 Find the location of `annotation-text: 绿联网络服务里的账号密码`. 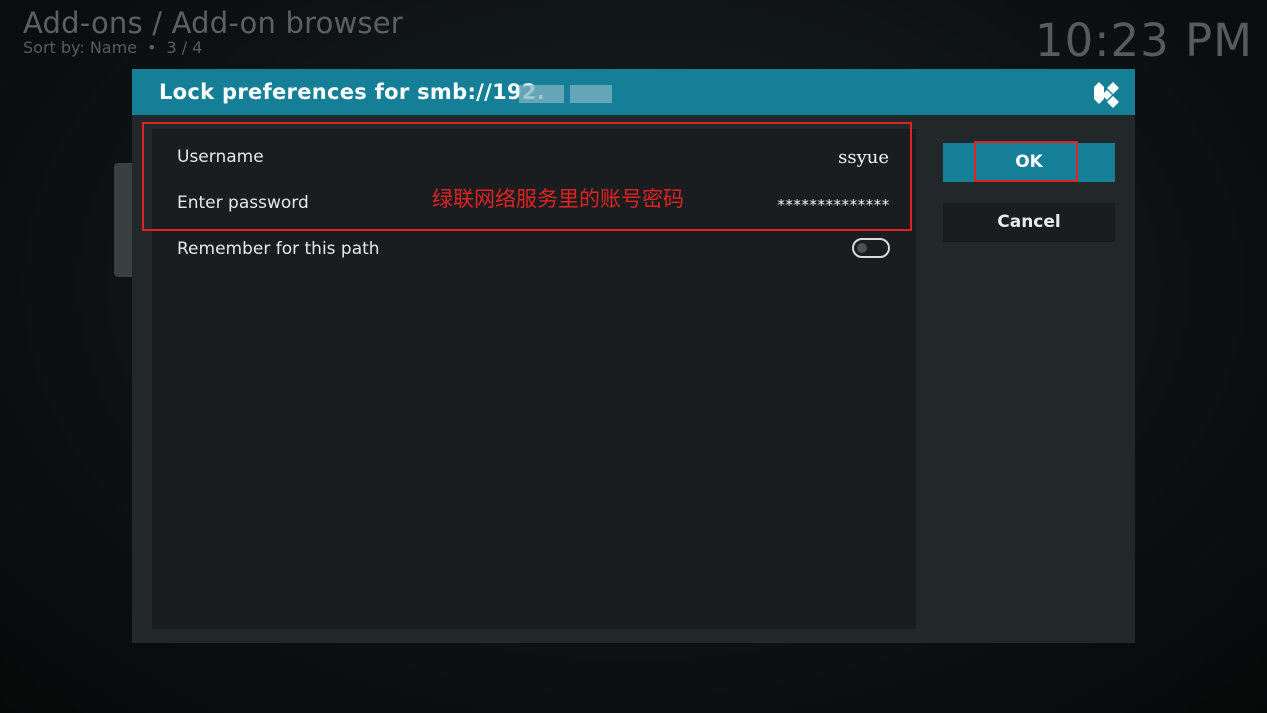

annotation-text: 绿联网络服务里的账号密码 is located at coordinates (558, 199).